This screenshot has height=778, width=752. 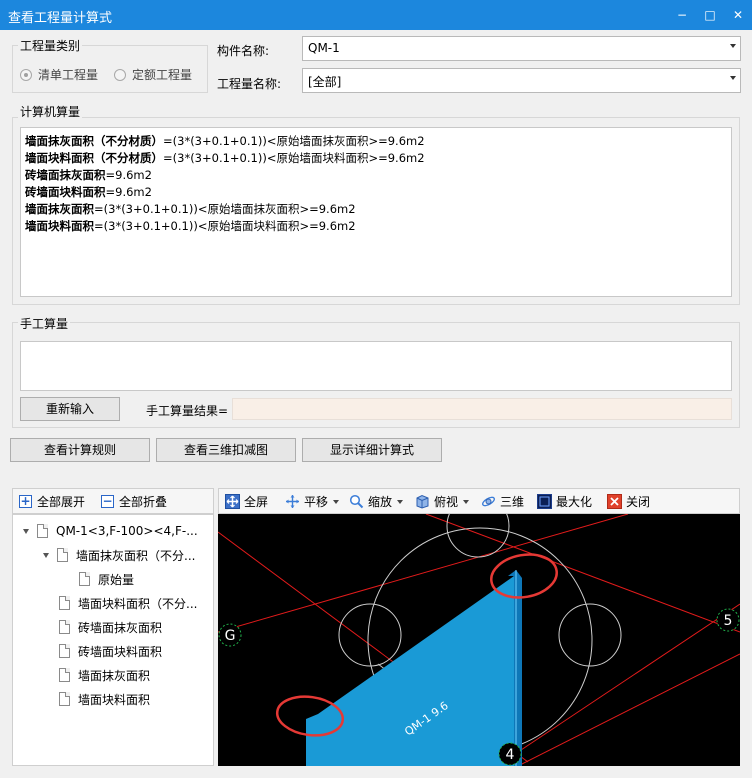 I want to click on close-icon, so click(x=614, y=501).